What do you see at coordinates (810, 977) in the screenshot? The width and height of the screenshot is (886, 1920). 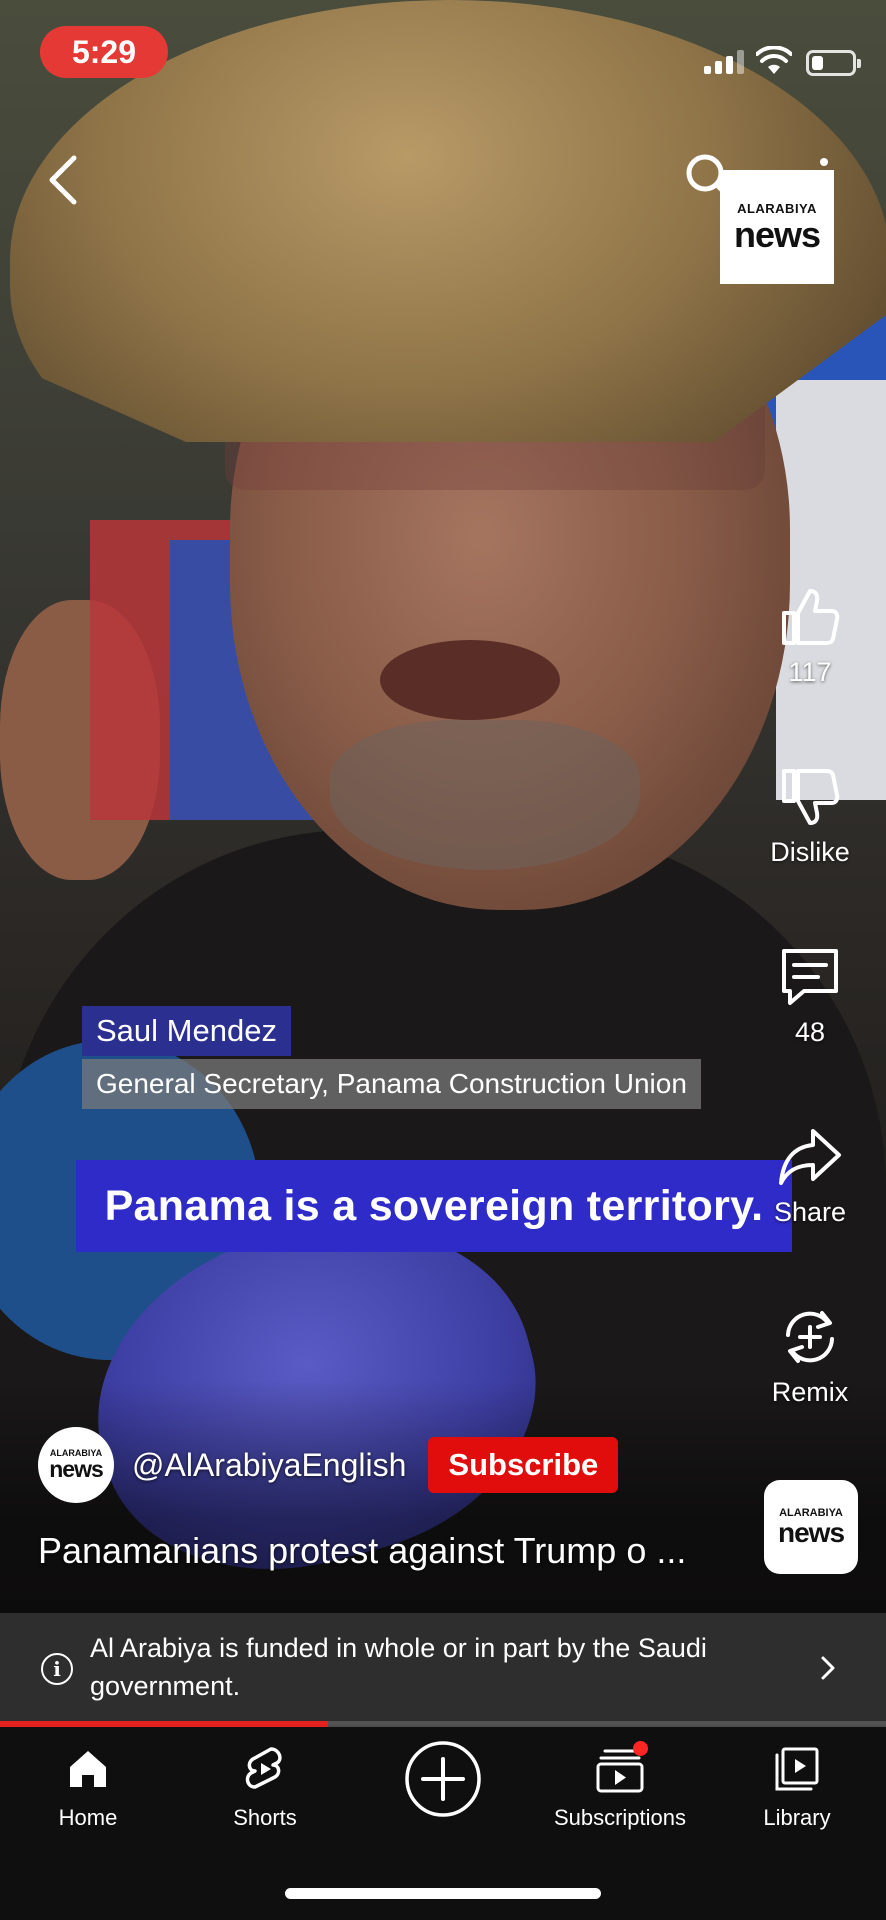 I see `comment-icon` at bounding box center [810, 977].